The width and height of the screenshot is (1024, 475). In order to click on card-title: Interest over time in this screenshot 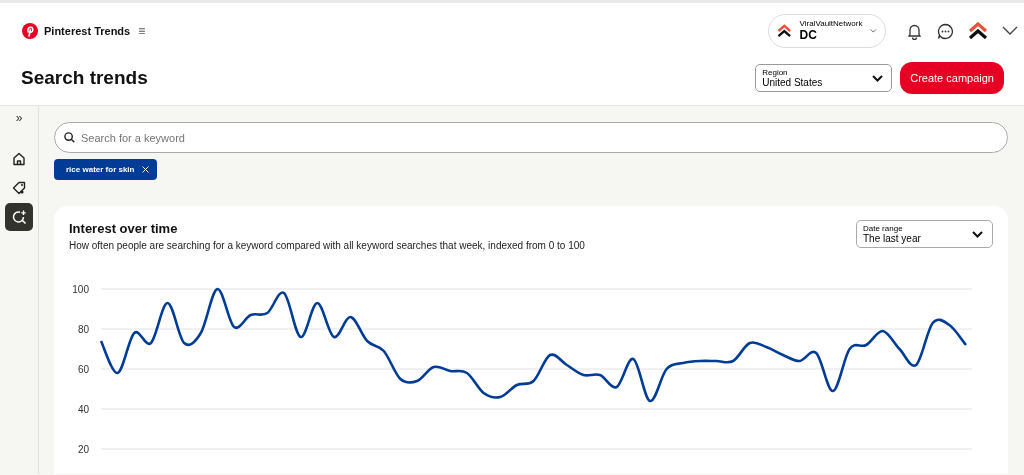, I will do `click(124, 228)`.